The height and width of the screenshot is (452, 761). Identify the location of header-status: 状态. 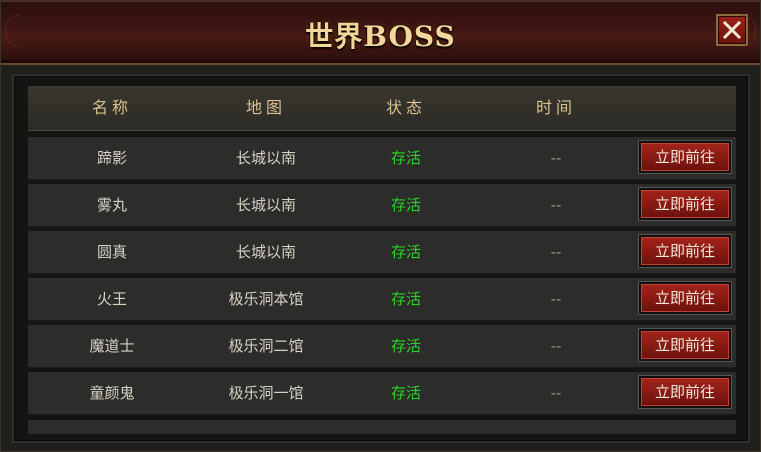
(405, 107).